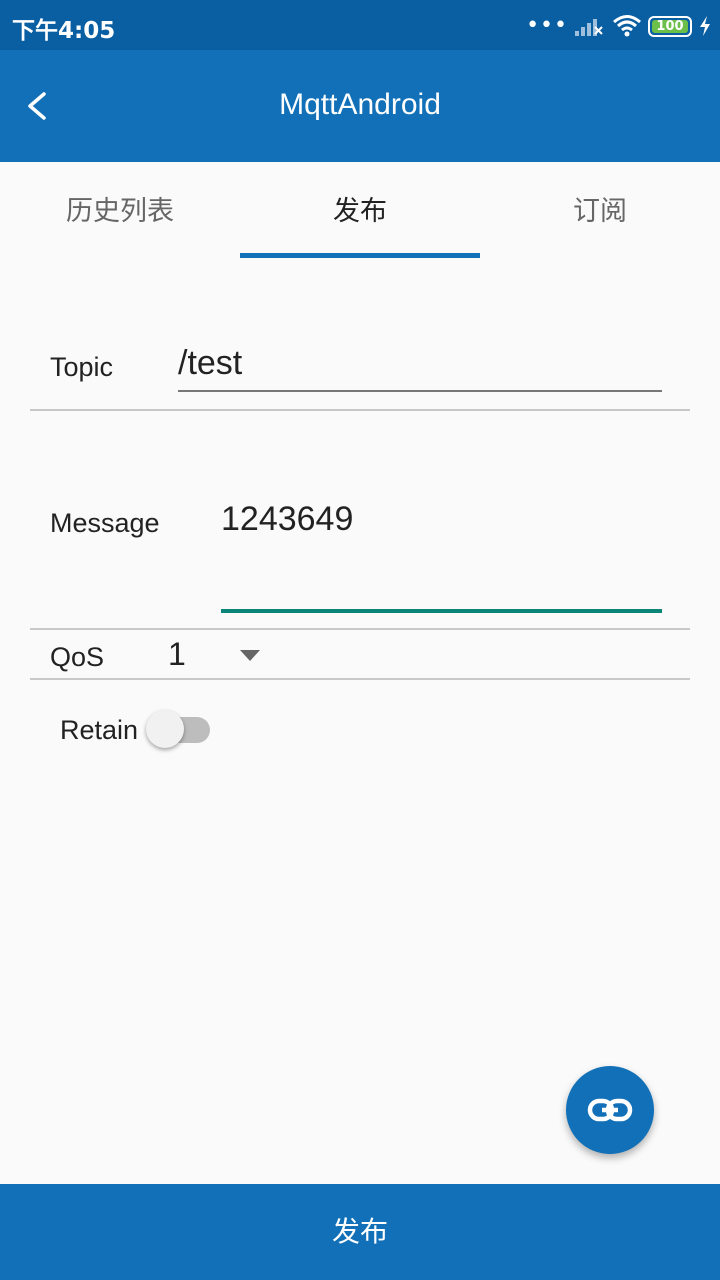 The image size is (720, 1280). What do you see at coordinates (360, 25) in the screenshot?
I see `status-bar: 下午4:05 ••• 100` at bounding box center [360, 25].